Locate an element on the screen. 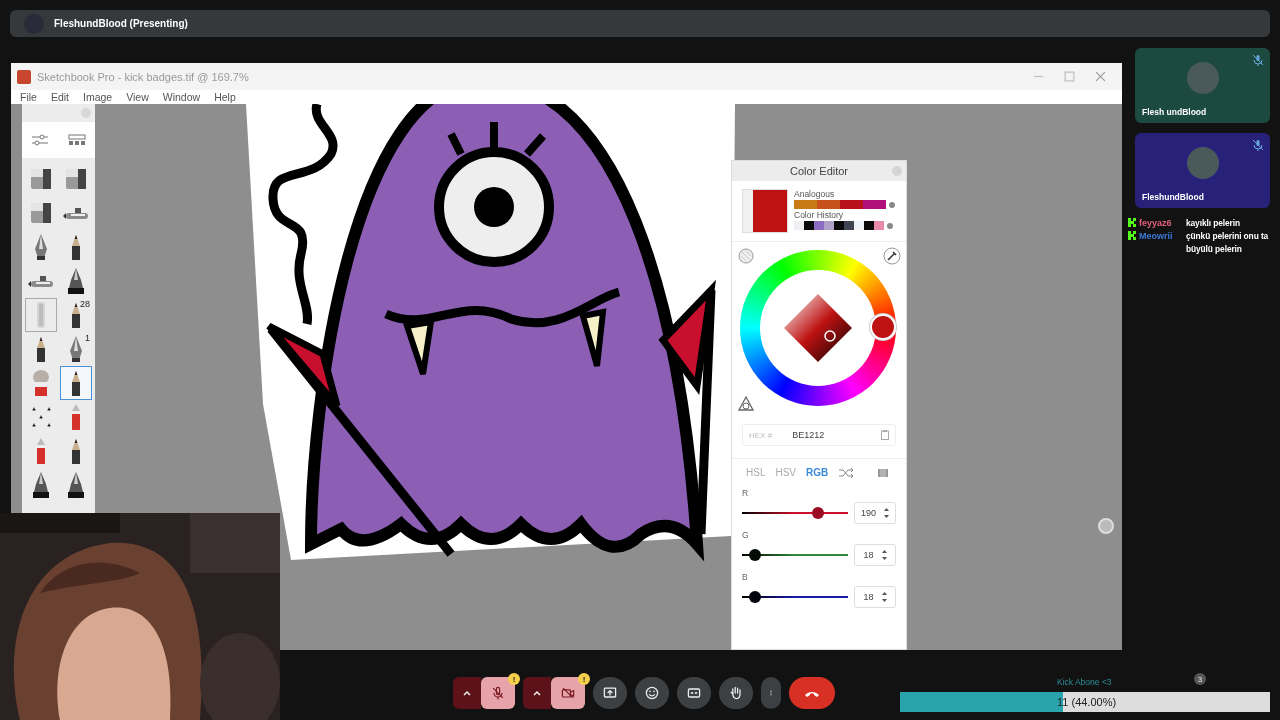  size-label: 1 is located at coordinates (87, 338).